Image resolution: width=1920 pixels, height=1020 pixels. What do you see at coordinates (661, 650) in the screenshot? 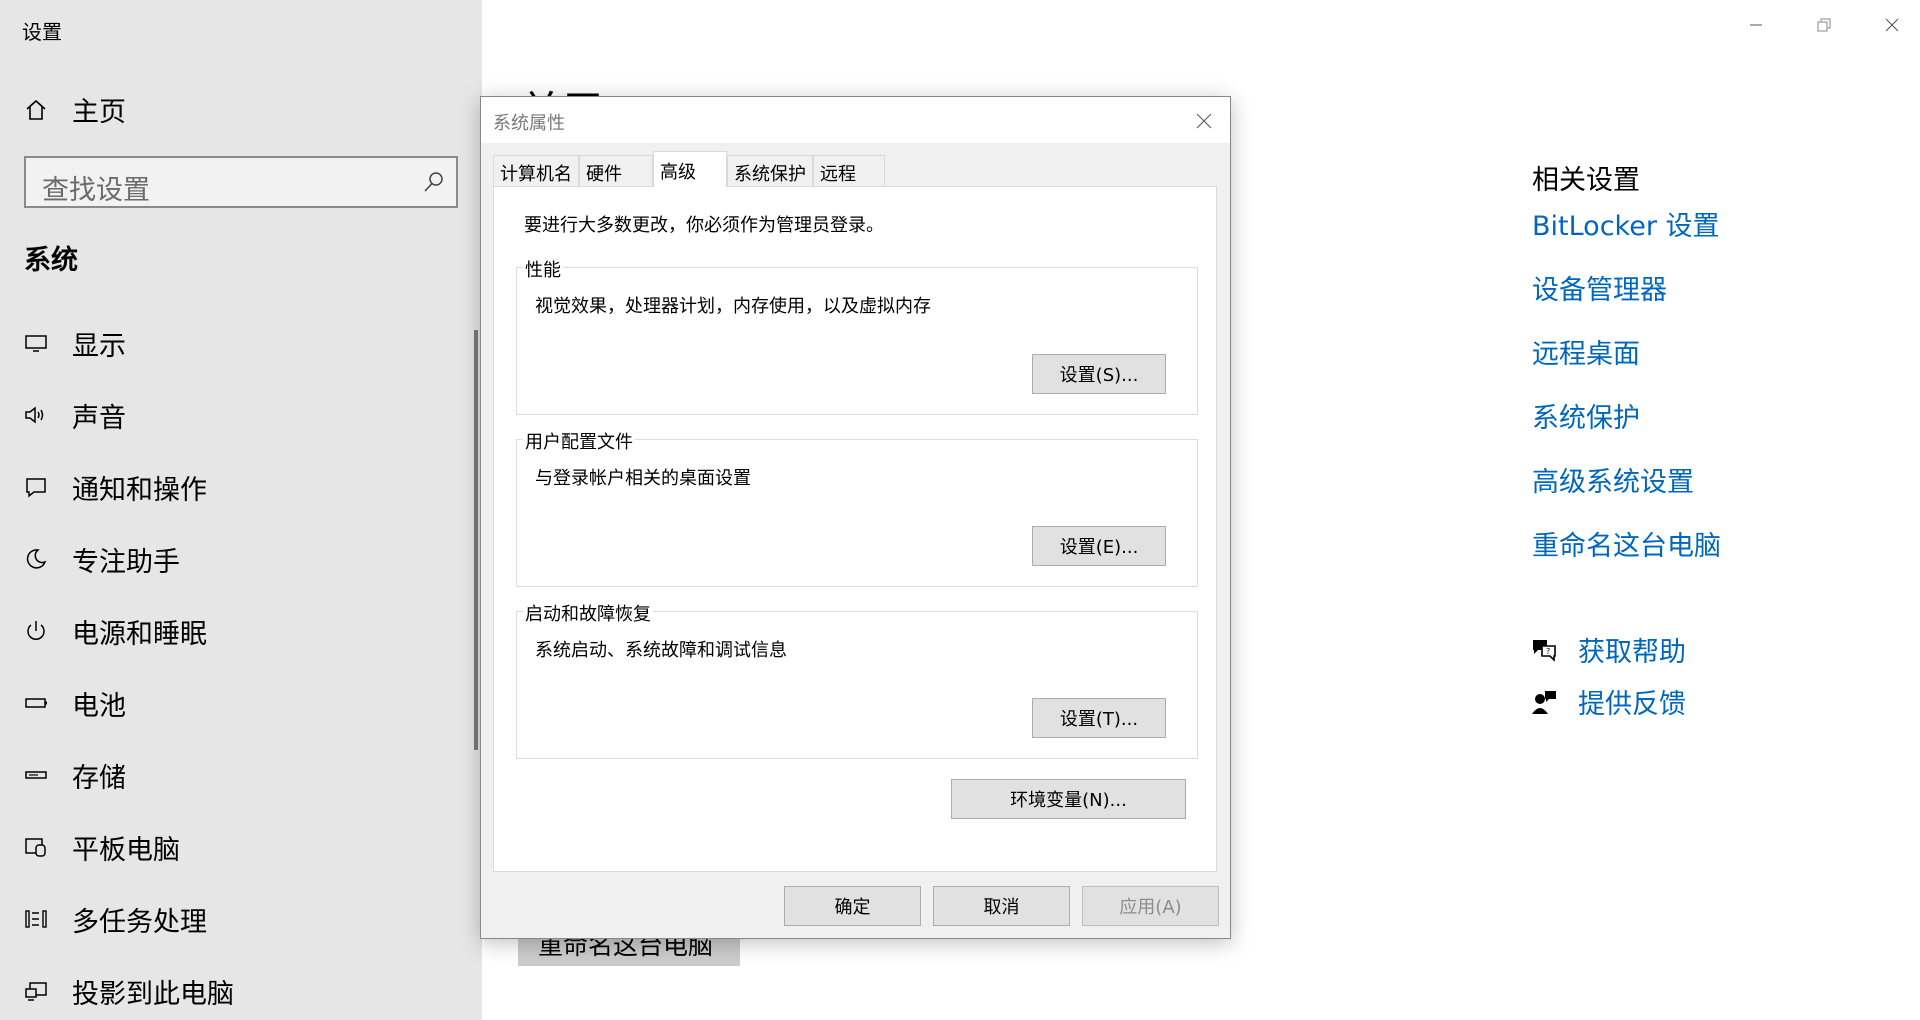
I see `group-description: 系统启动、系统故障和调试信息` at bounding box center [661, 650].